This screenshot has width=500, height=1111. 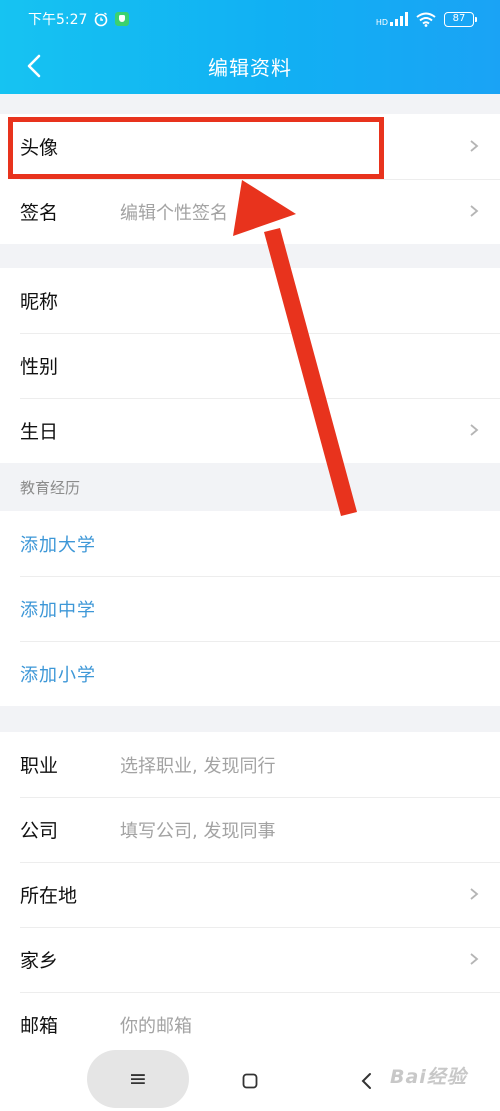 I want to click on email-label: 邮箱, so click(x=39, y=1026).